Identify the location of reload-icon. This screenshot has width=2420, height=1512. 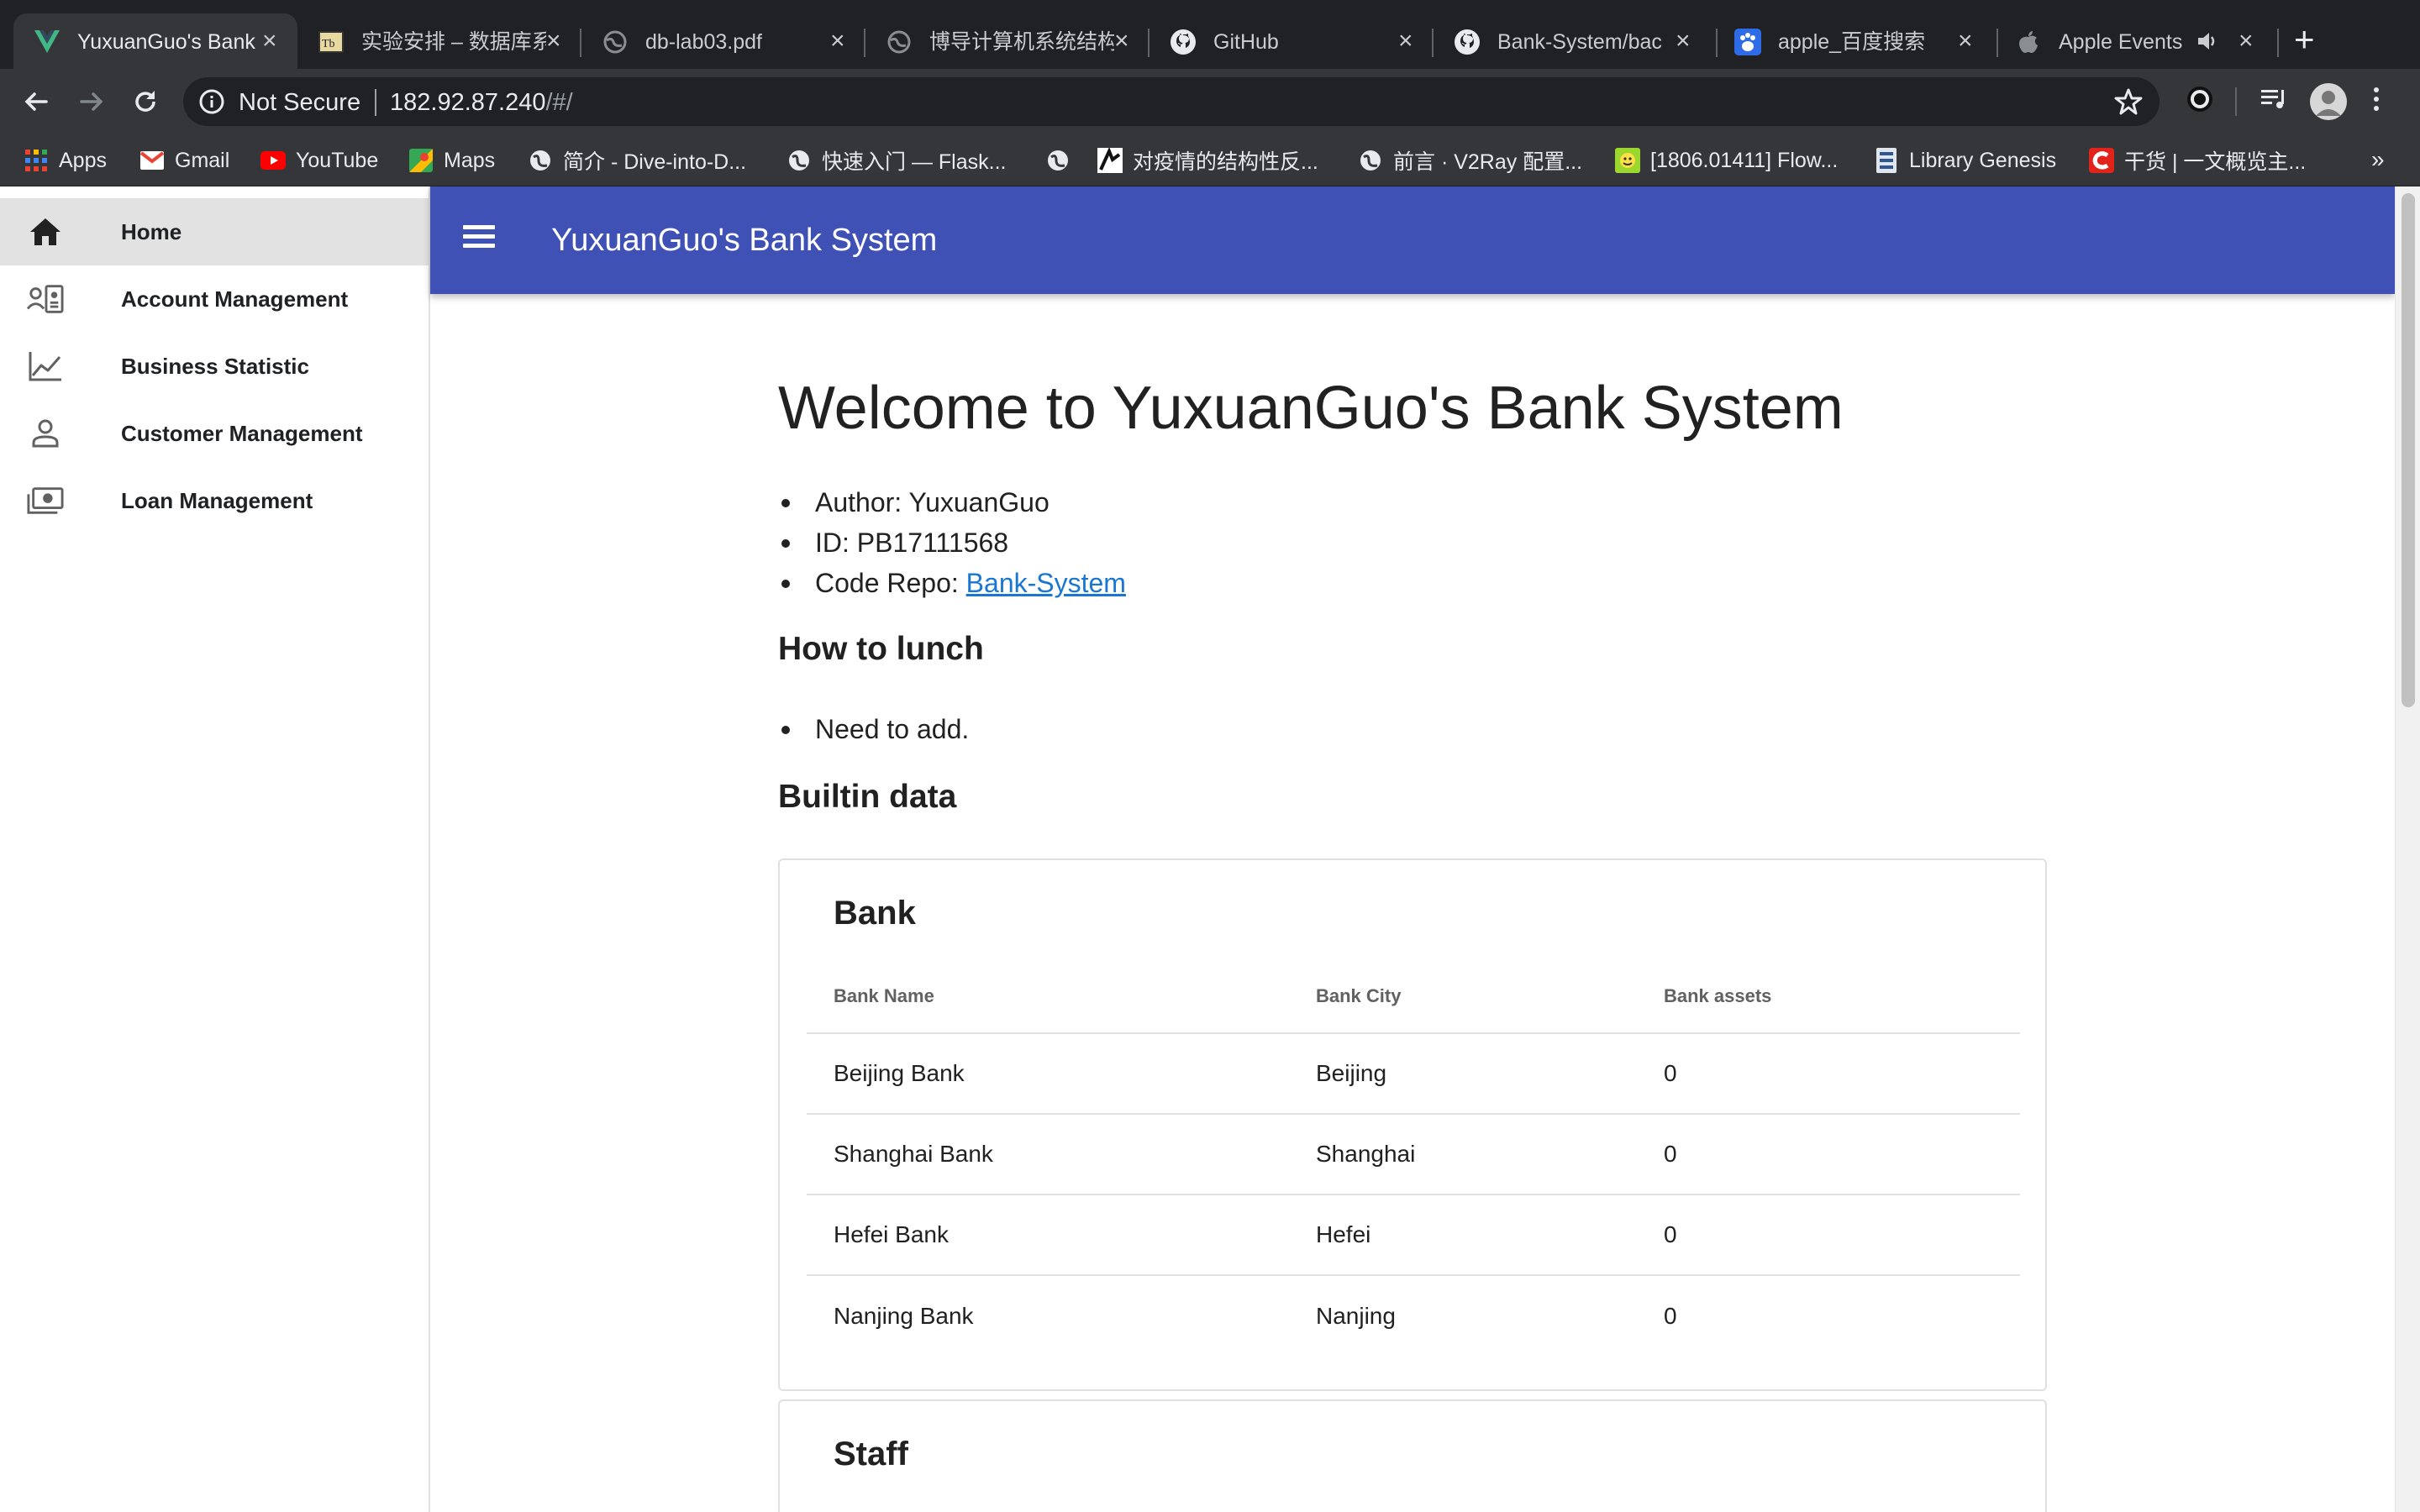
(146, 101).